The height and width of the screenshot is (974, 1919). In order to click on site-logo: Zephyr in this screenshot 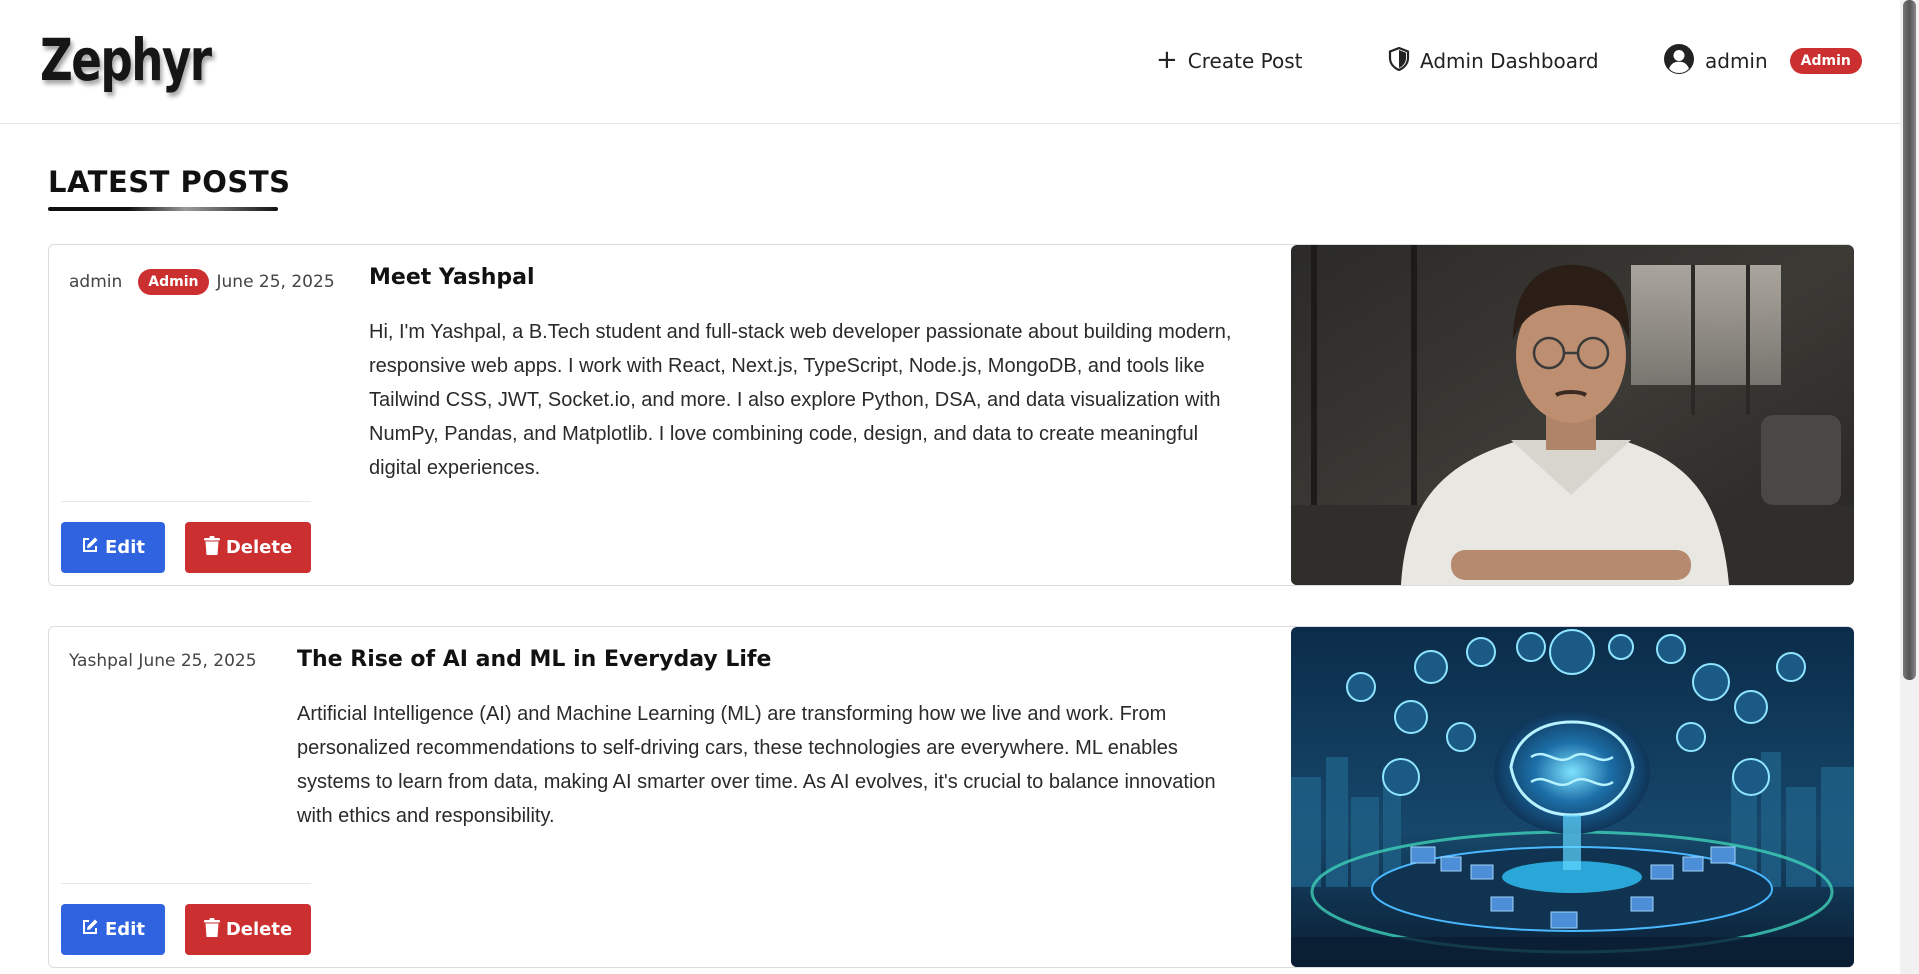, I will do `click(126, 60)`.